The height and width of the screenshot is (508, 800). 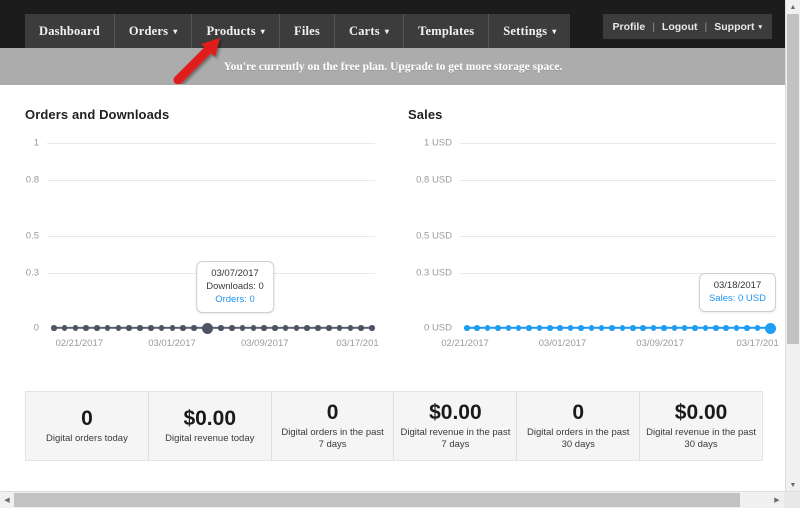 I want to click on vertical-scrollbar-thumb, so click(x=793, y=179).